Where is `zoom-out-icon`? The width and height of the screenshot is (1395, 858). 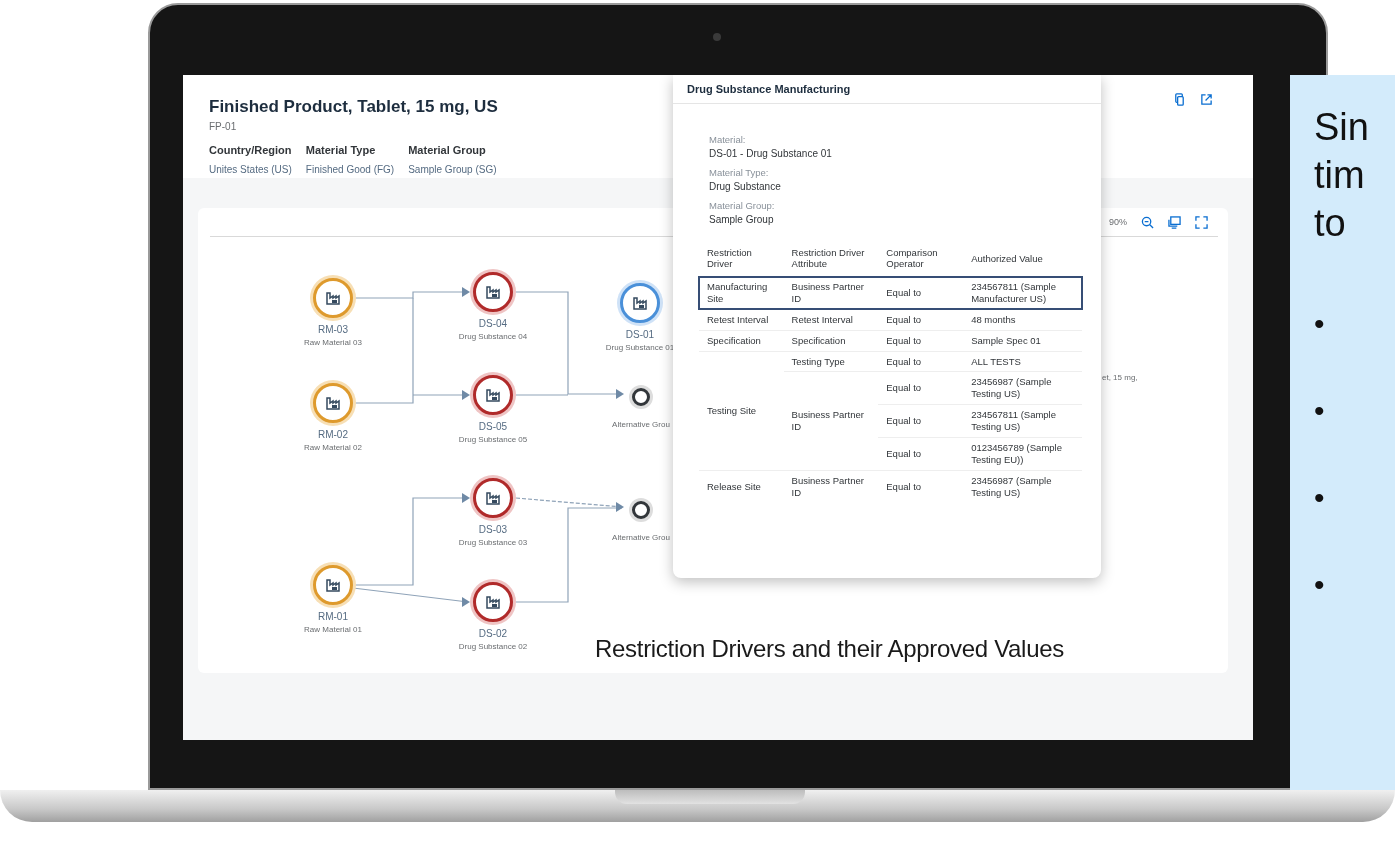 zoom-out-icon is located at coordinates (1147, 222).